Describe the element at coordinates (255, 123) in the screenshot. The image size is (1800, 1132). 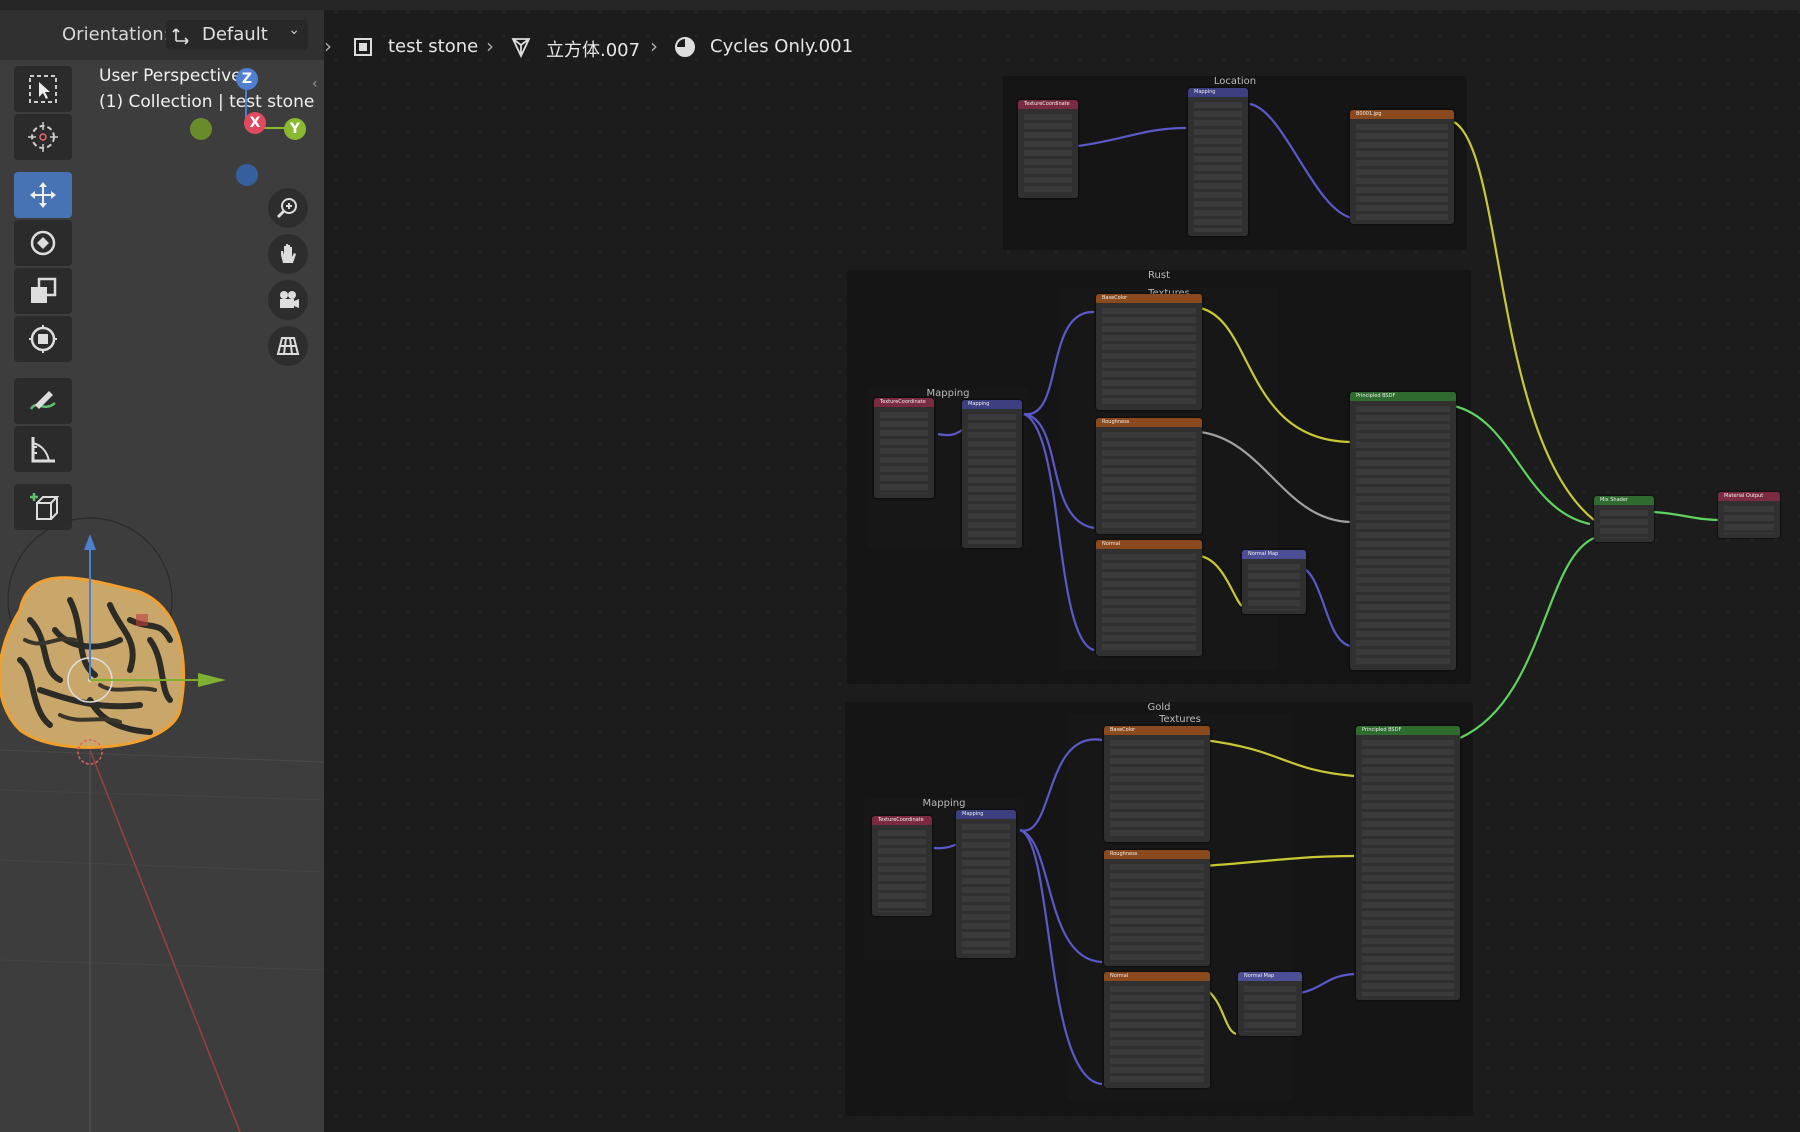
I see `axis-x-icon: X` at that location.